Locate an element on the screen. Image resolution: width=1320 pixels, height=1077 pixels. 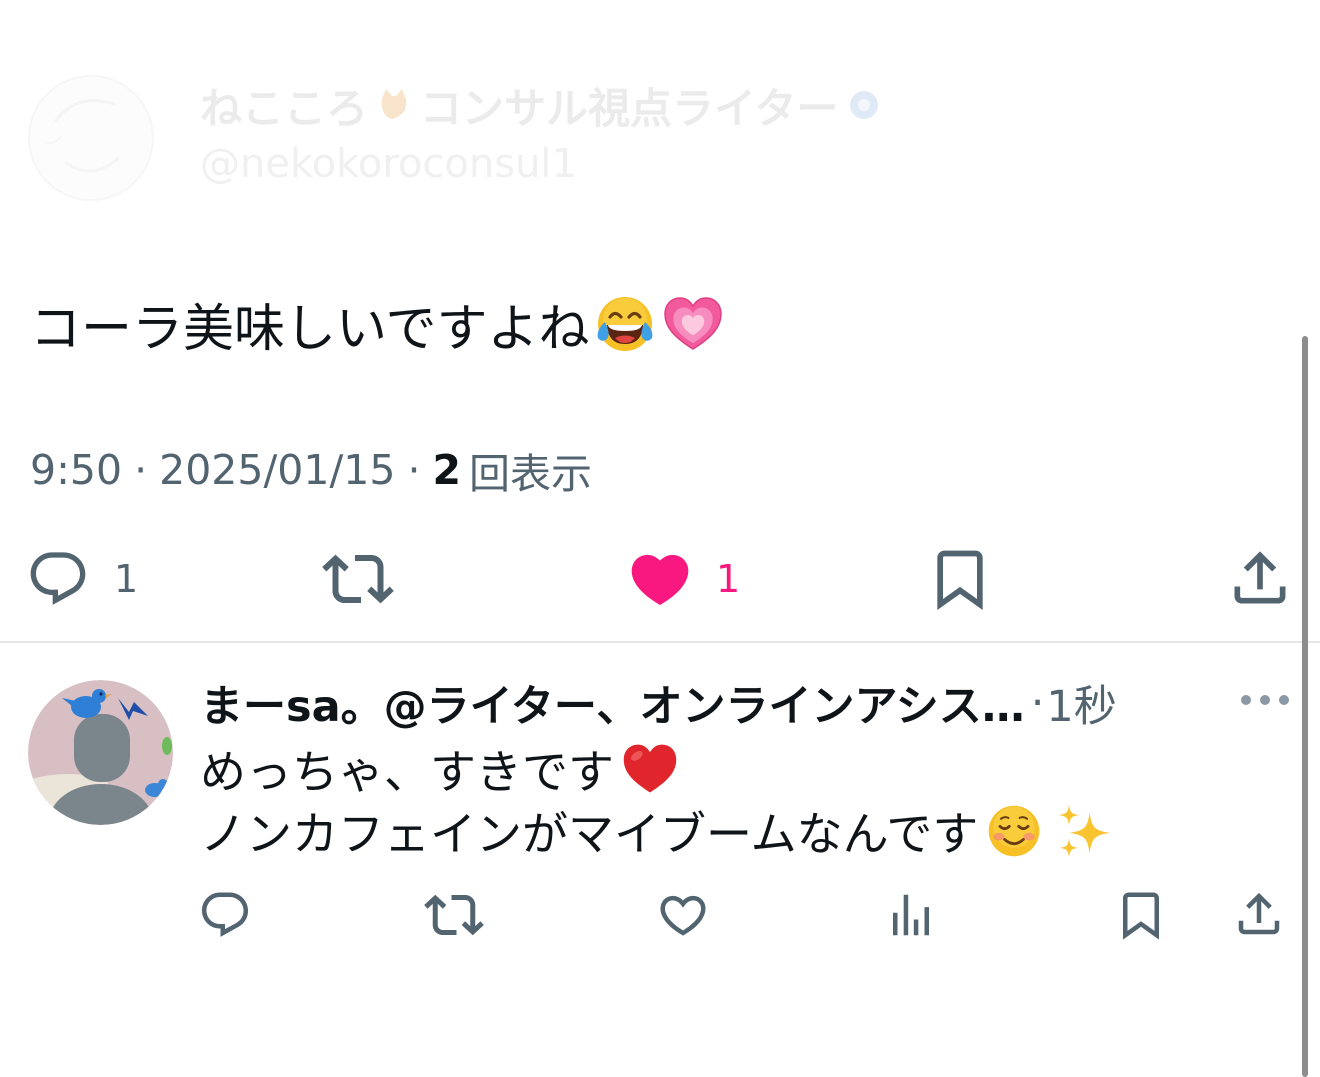
views-icon is located at coordinates (911, 915).